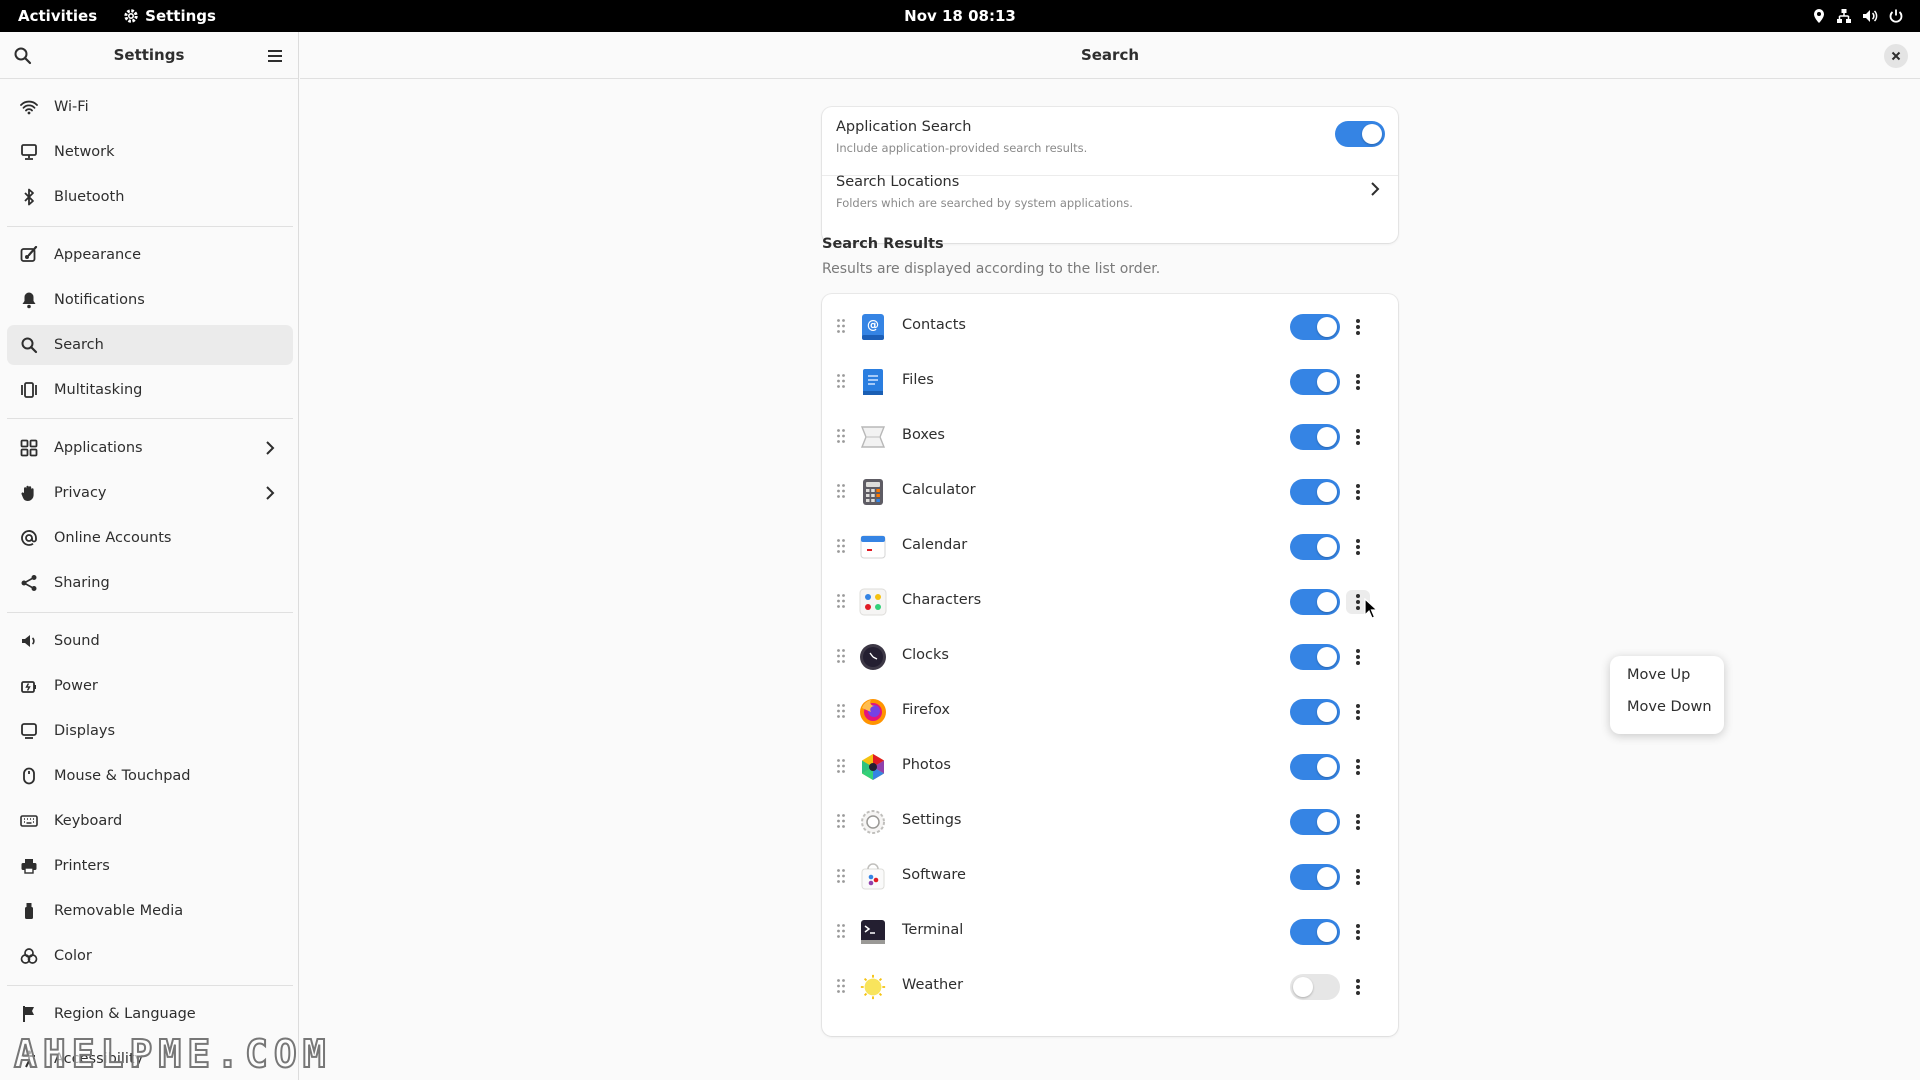 This screenshot has height=1080, width=1920. I want to click on result-menu-button-terminal, so click(1358, 932).